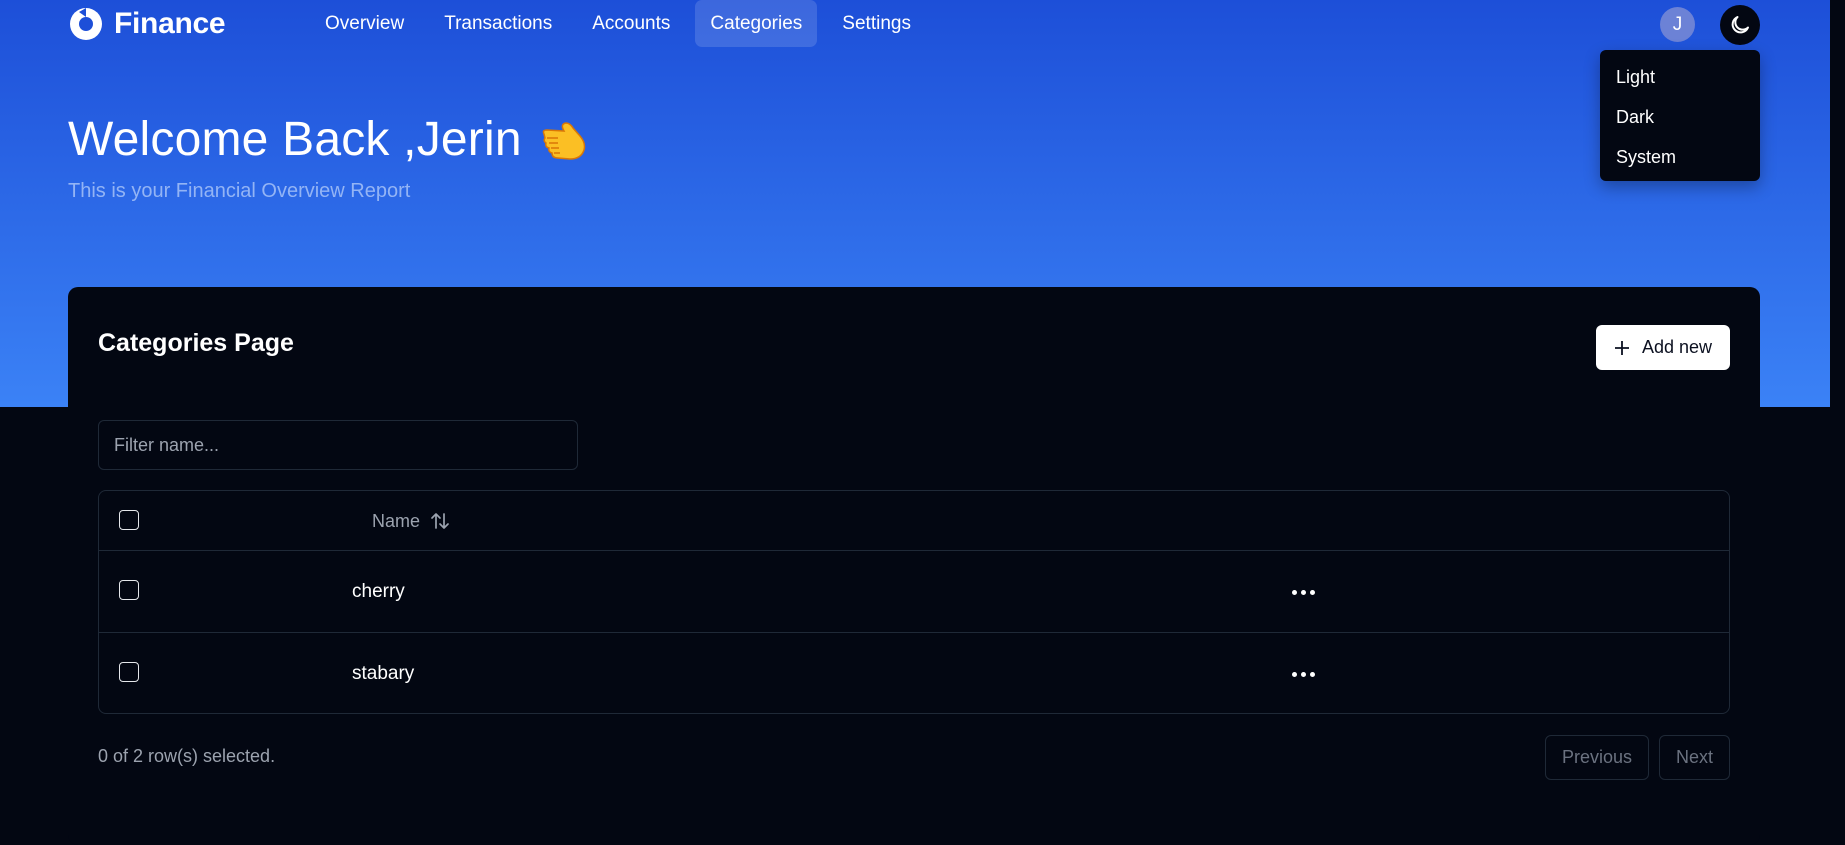  Describe the element at coordinates (876, 23) in the screenshot. I see `nav-settings: Settings` at that location.